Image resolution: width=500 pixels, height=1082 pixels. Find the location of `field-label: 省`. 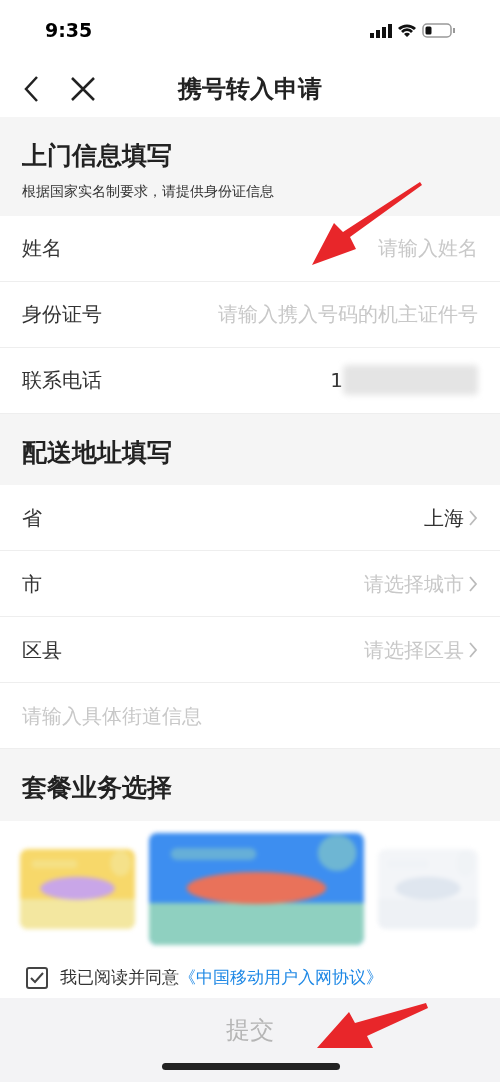

field-label: 省 is located at coordinates (32, 518).